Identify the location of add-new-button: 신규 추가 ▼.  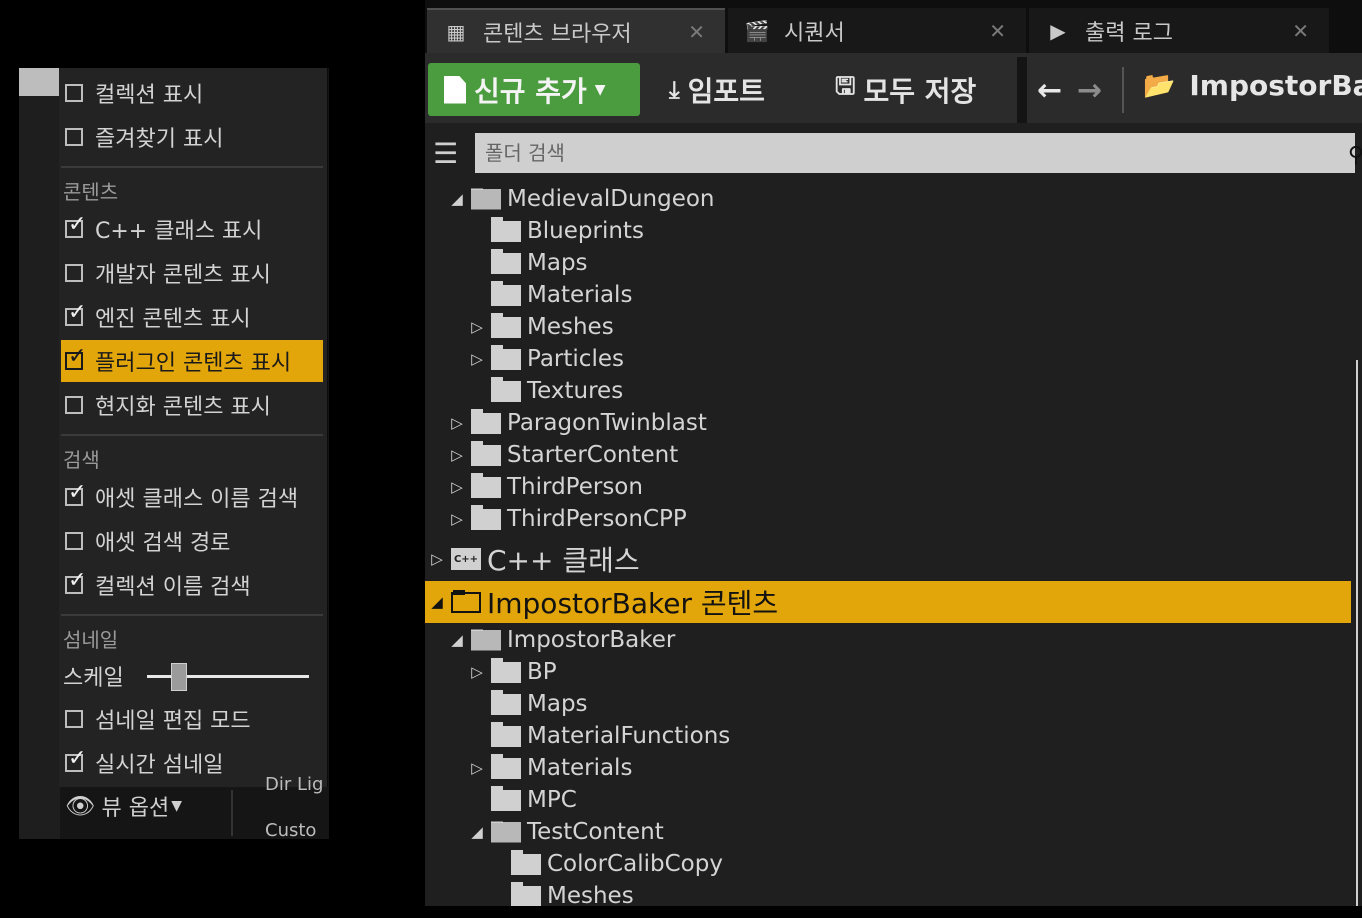
(534, 89).